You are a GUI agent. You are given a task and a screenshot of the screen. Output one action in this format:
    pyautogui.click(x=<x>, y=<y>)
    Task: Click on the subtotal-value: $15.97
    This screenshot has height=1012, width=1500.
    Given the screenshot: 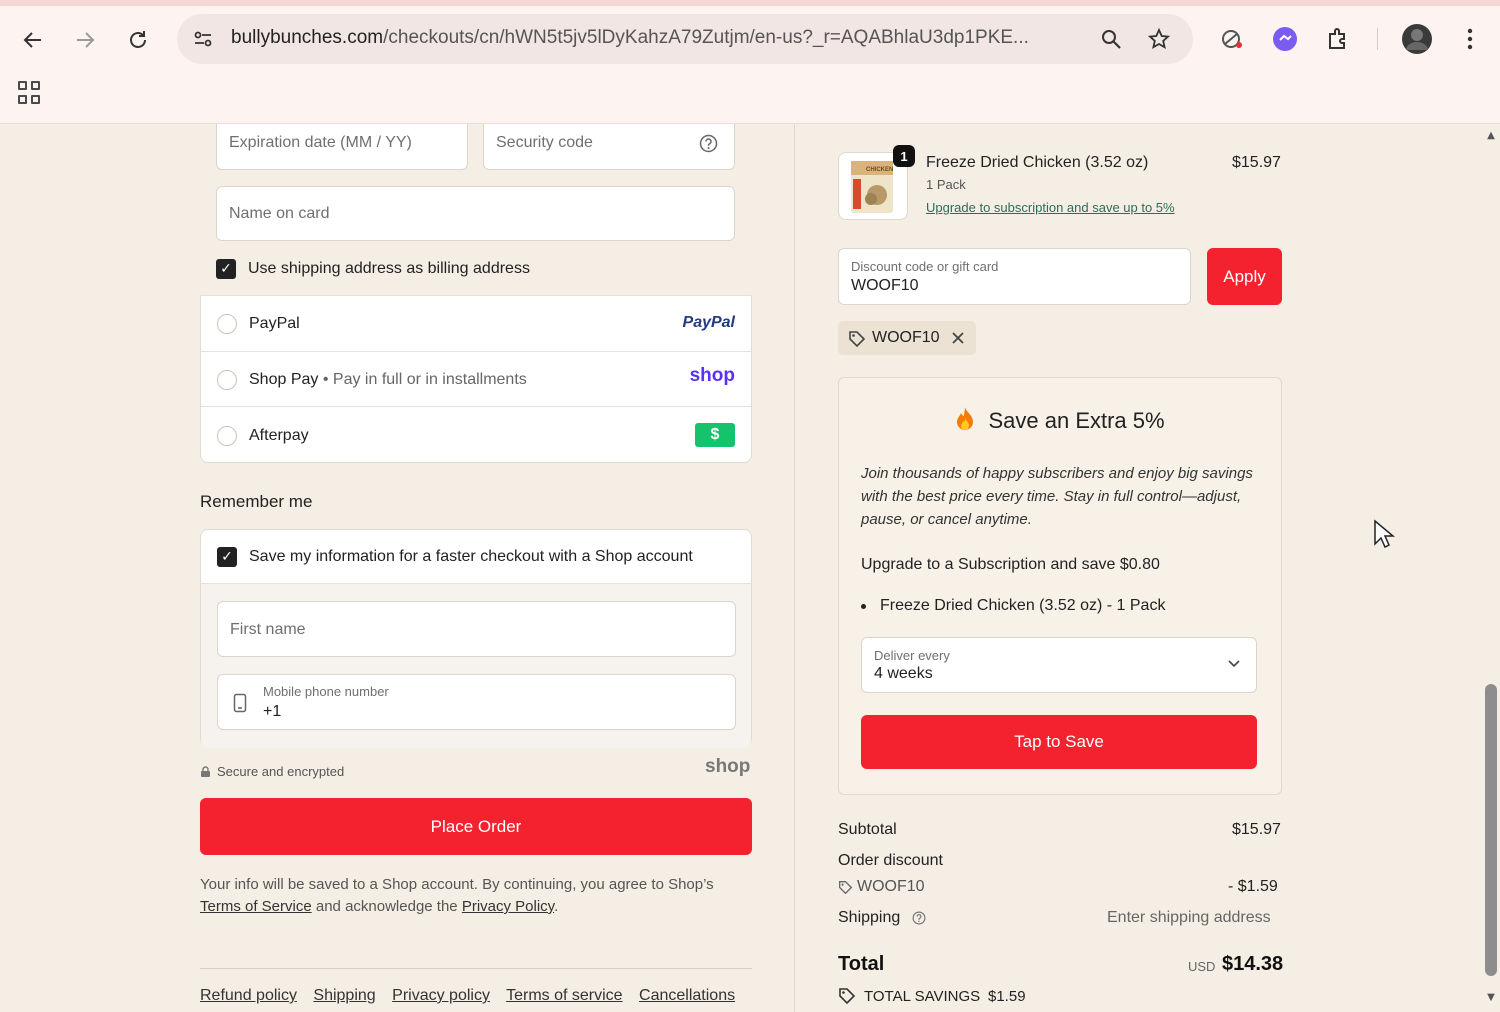 What is the action you would take?
    pyautogui.click(x=1256, y=829)
    